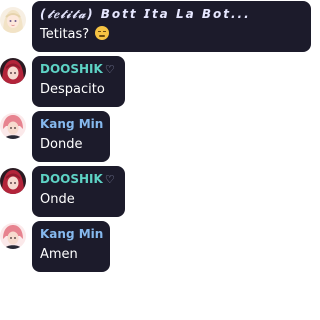  I want to click on anime-girl-avatar-icon, so click(13, 20).